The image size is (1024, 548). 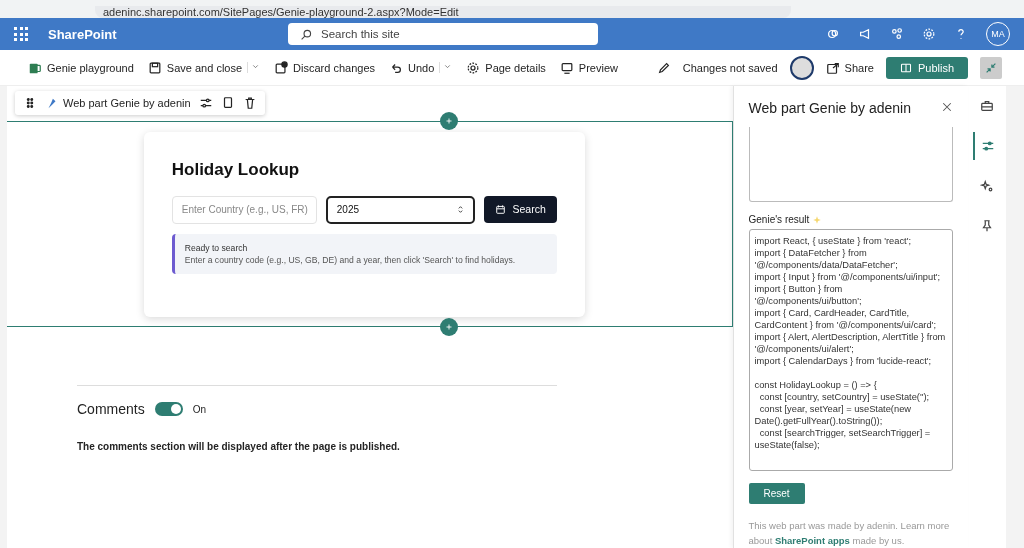 What do you see at coordinates (81, 67) in the screenshot?
I see `command-button: Genie playground` at bounding box center [81, 67].